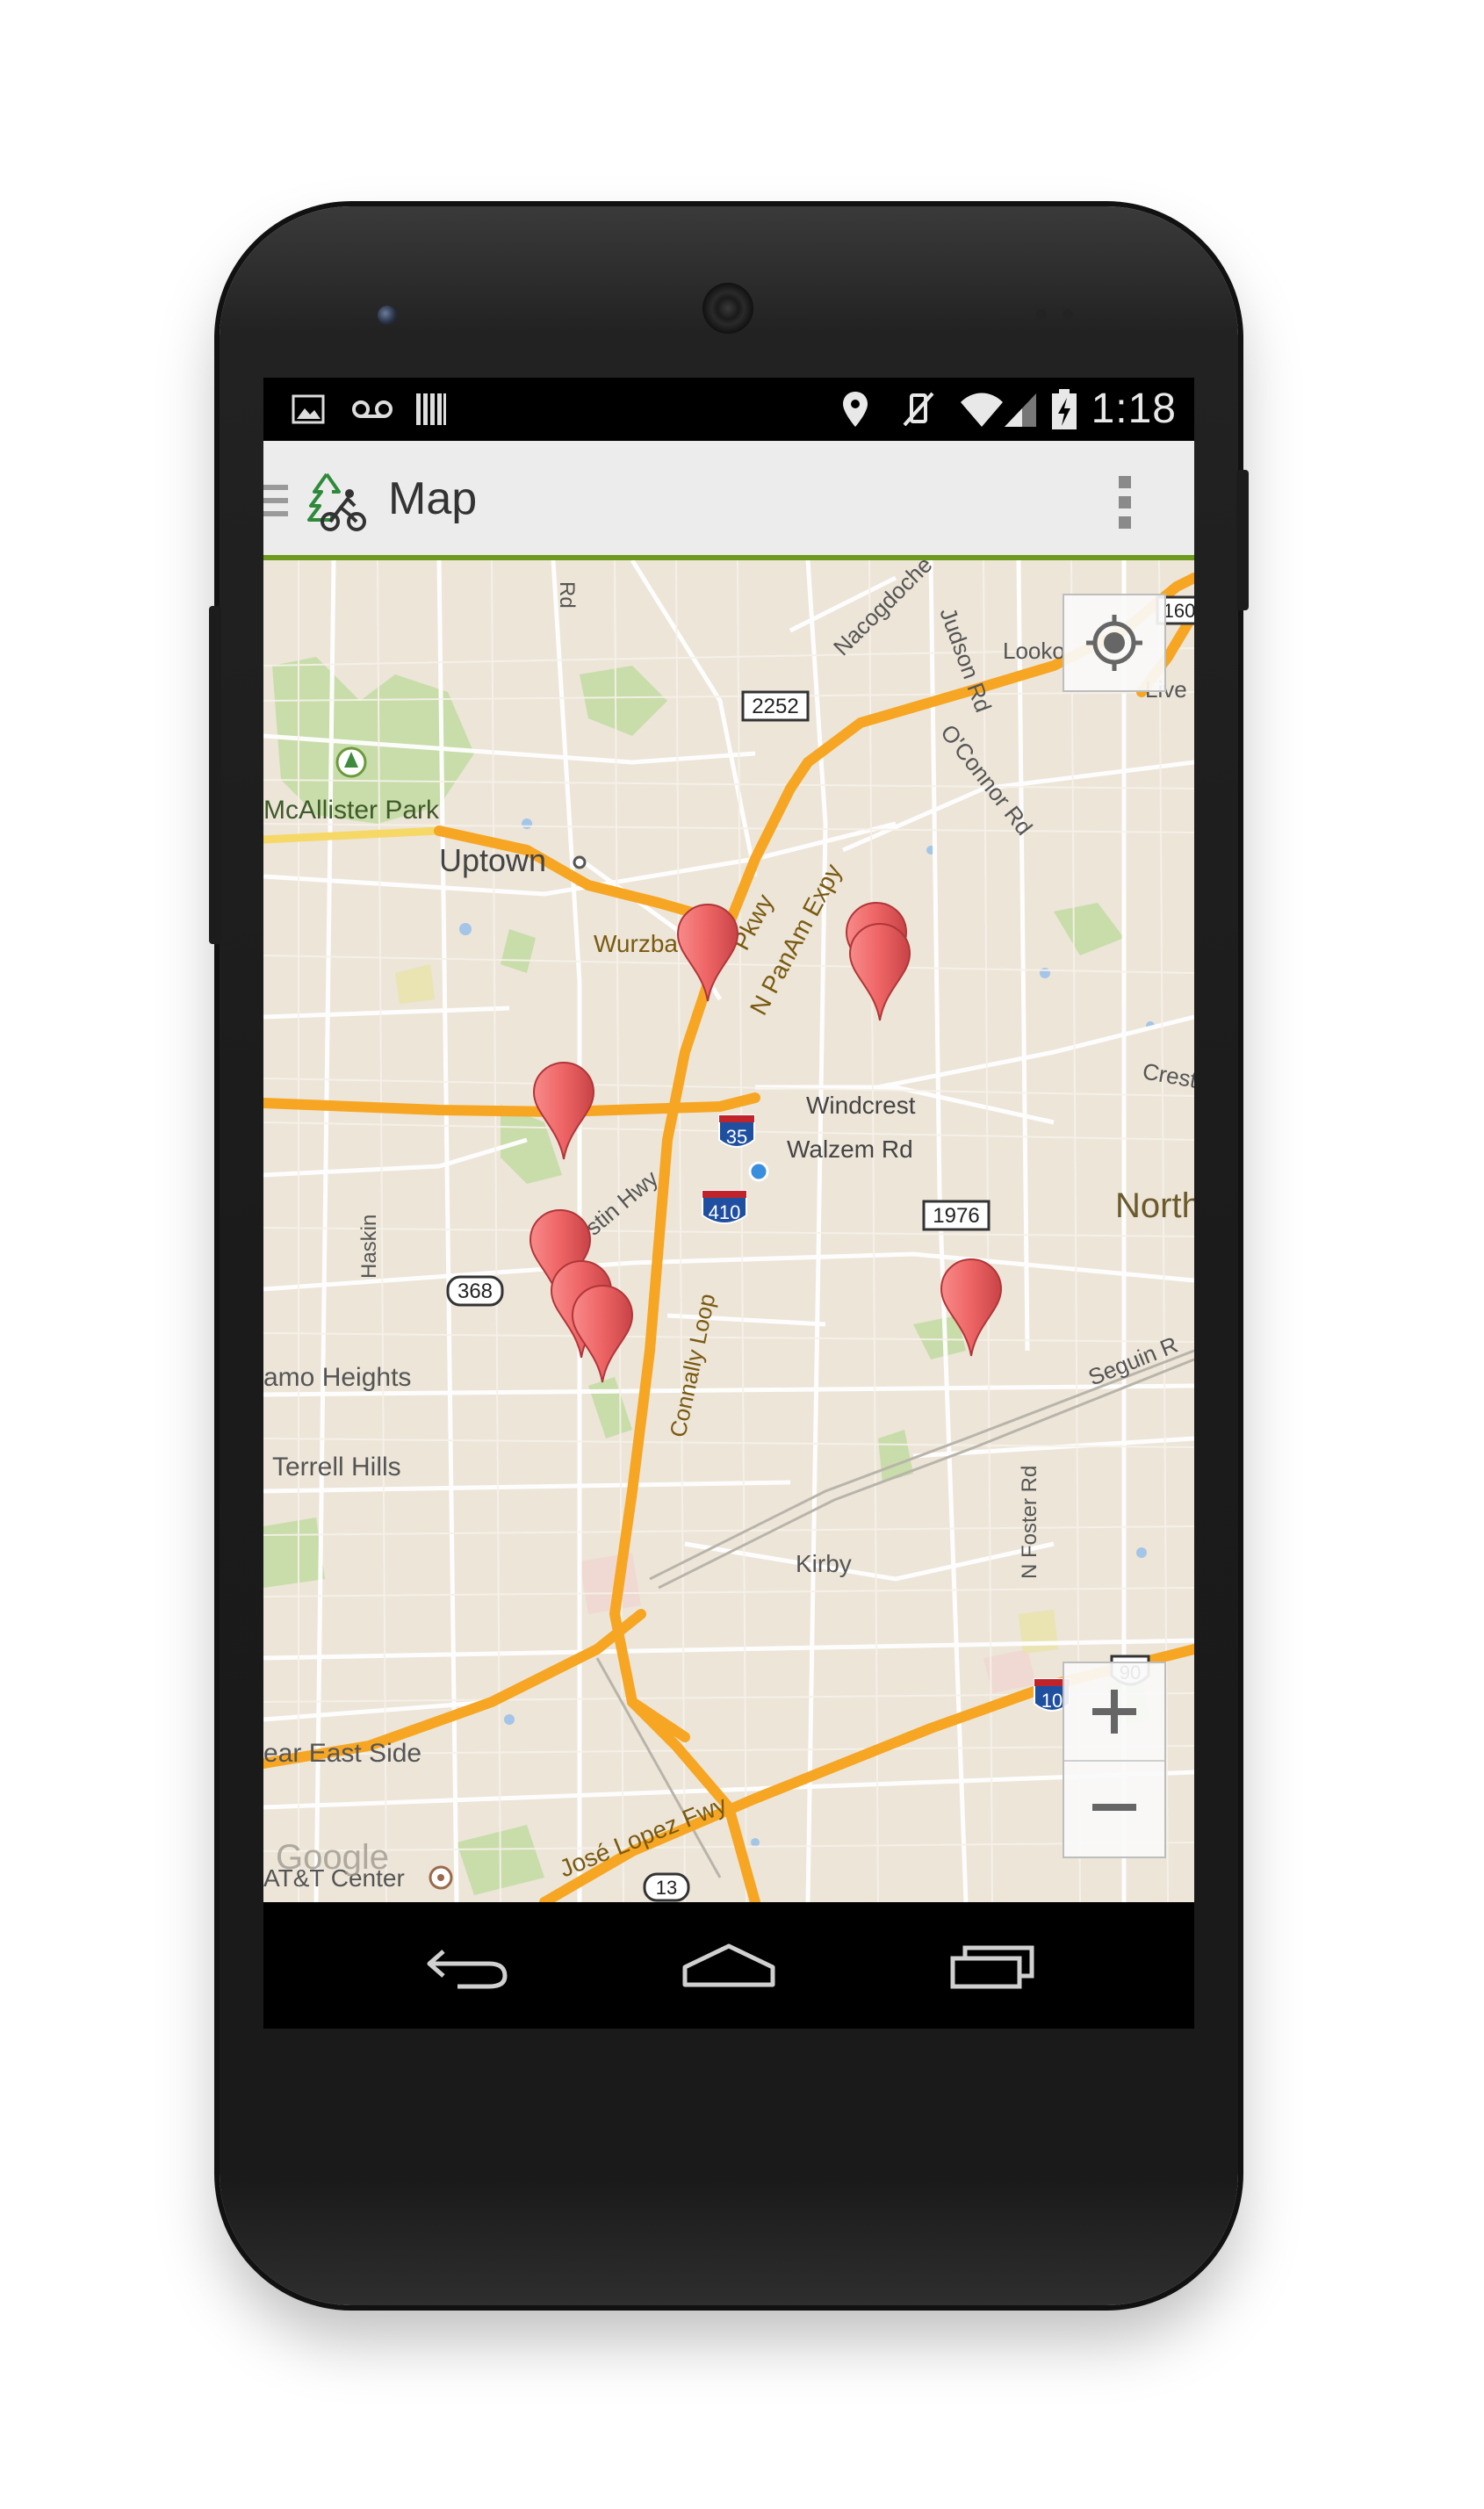 The width and height of the screenshot is (1484, 2509). I want to click on label-near-east-side: ear East Side, so click(342, 1753).